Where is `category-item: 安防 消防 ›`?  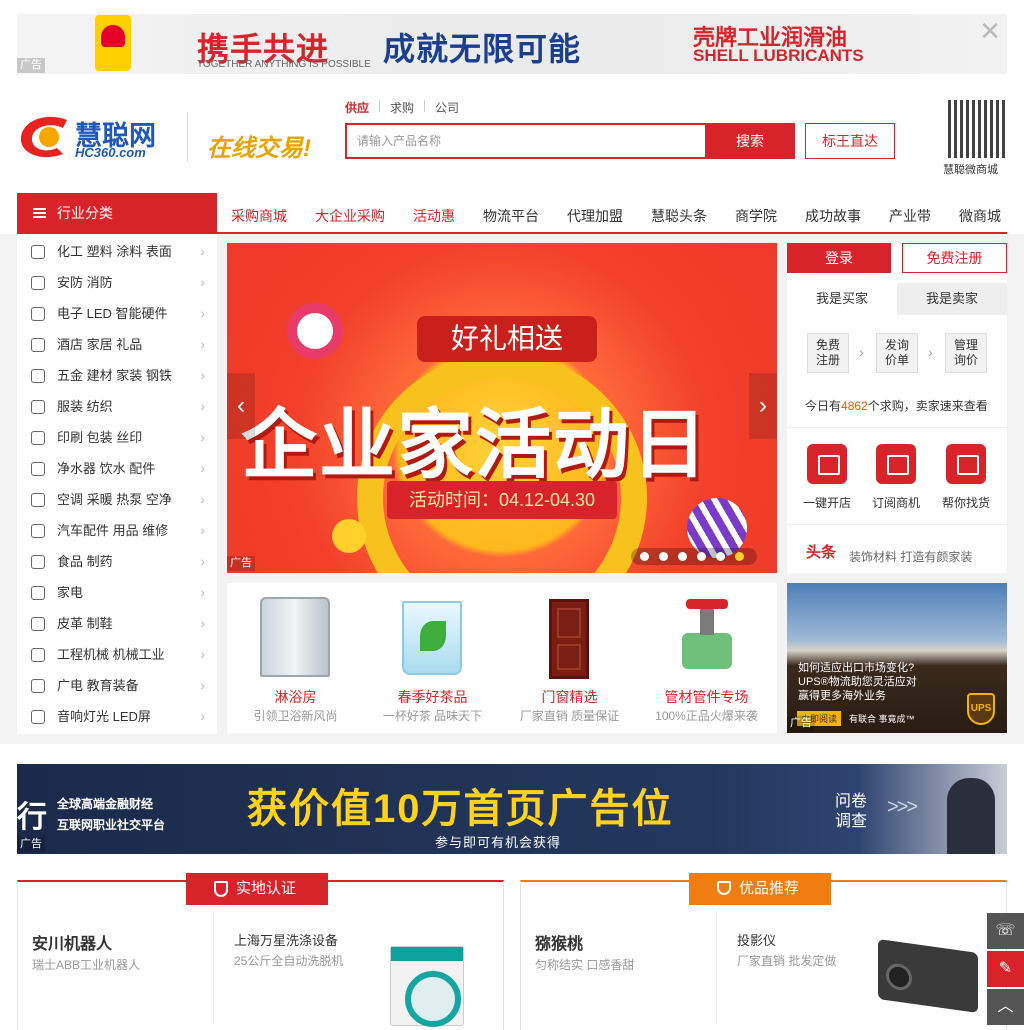 category-item: 安防 消防 › is located at coordinates (117, 282).